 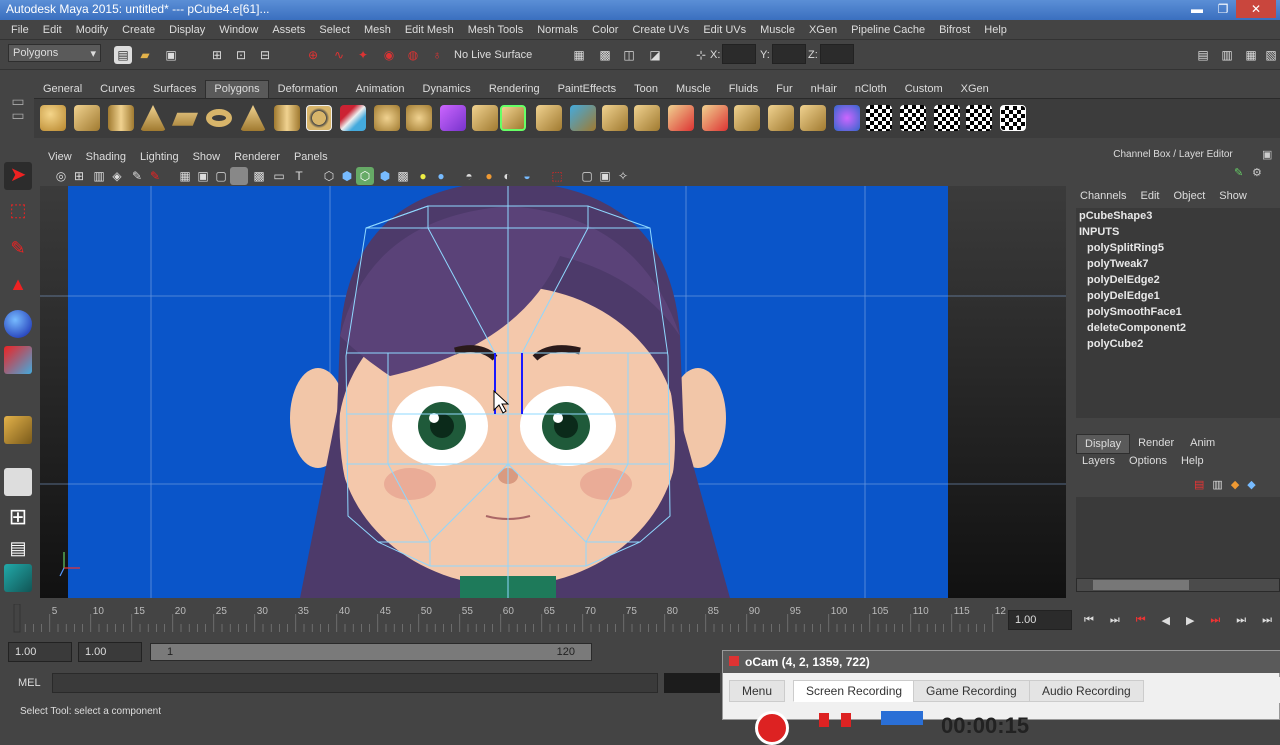 I want to click on layout-four-icon: ⊞, so click(x=18, y=518).